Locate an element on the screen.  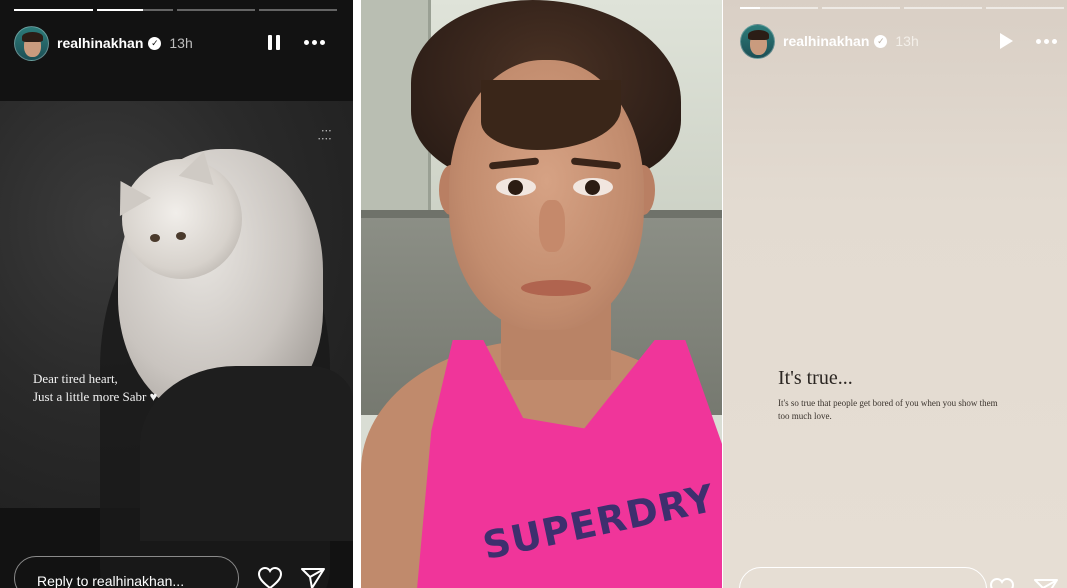
pause-icon is located at coordinates (274, 42).